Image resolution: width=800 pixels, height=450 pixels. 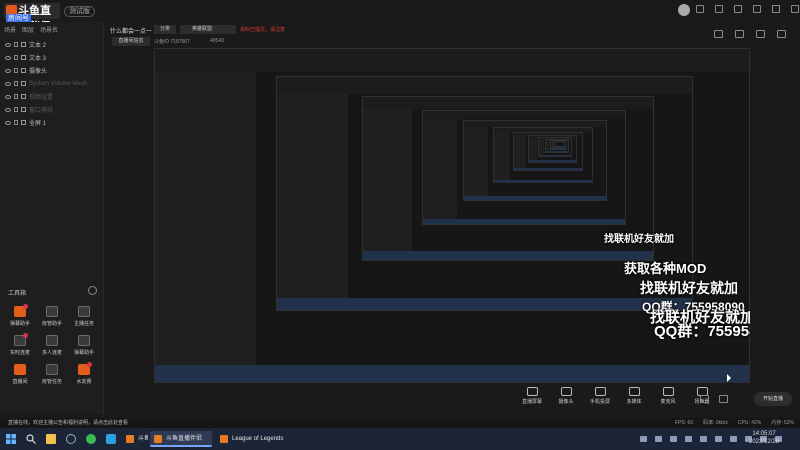 What do you see at coordinates (79, 11) in the screenshot?
I see `version-badge: 测试版` at bounding box center [79, 11].